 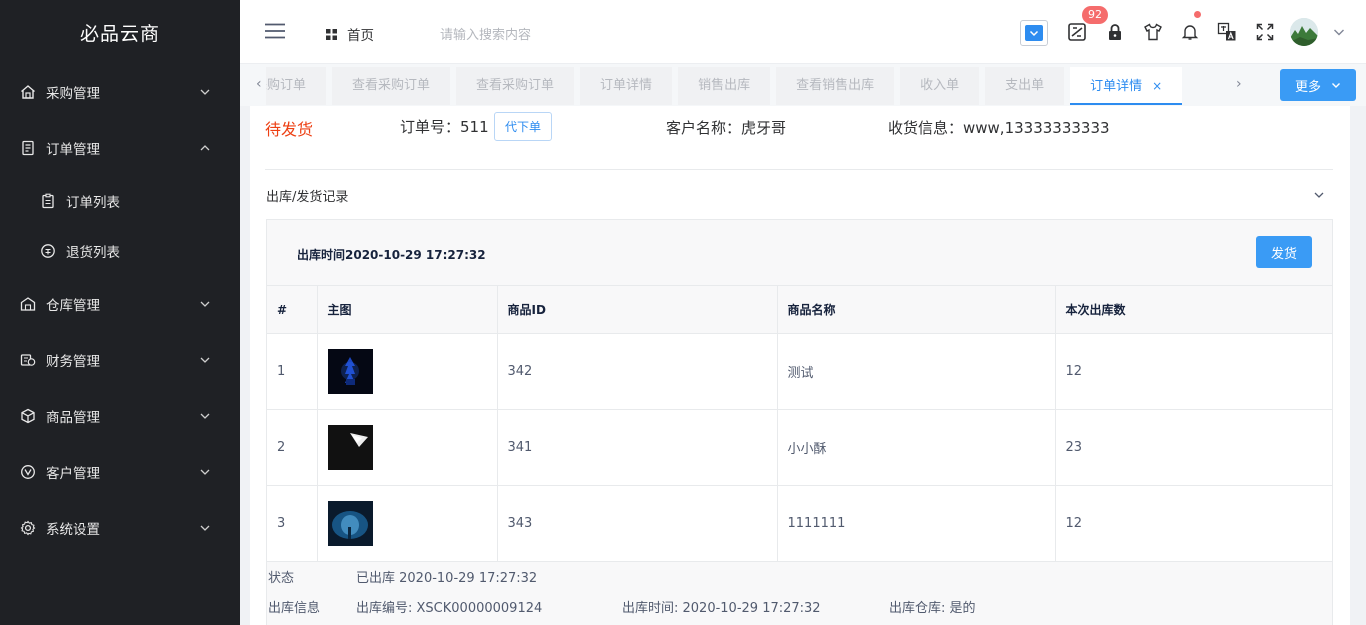 I want to click on tab-sales-outbound: 销售出库, so click(x=724, y=86).